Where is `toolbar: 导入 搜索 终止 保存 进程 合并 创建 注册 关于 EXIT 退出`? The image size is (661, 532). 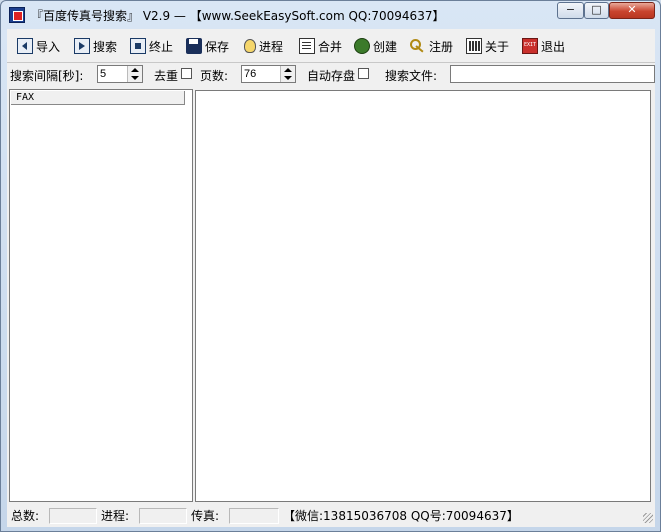
toolbar: 导入 搜索 终止 保存 进程 合并 创建 注册 关于 EXIT 退出 is located at coordinates (331, 46).